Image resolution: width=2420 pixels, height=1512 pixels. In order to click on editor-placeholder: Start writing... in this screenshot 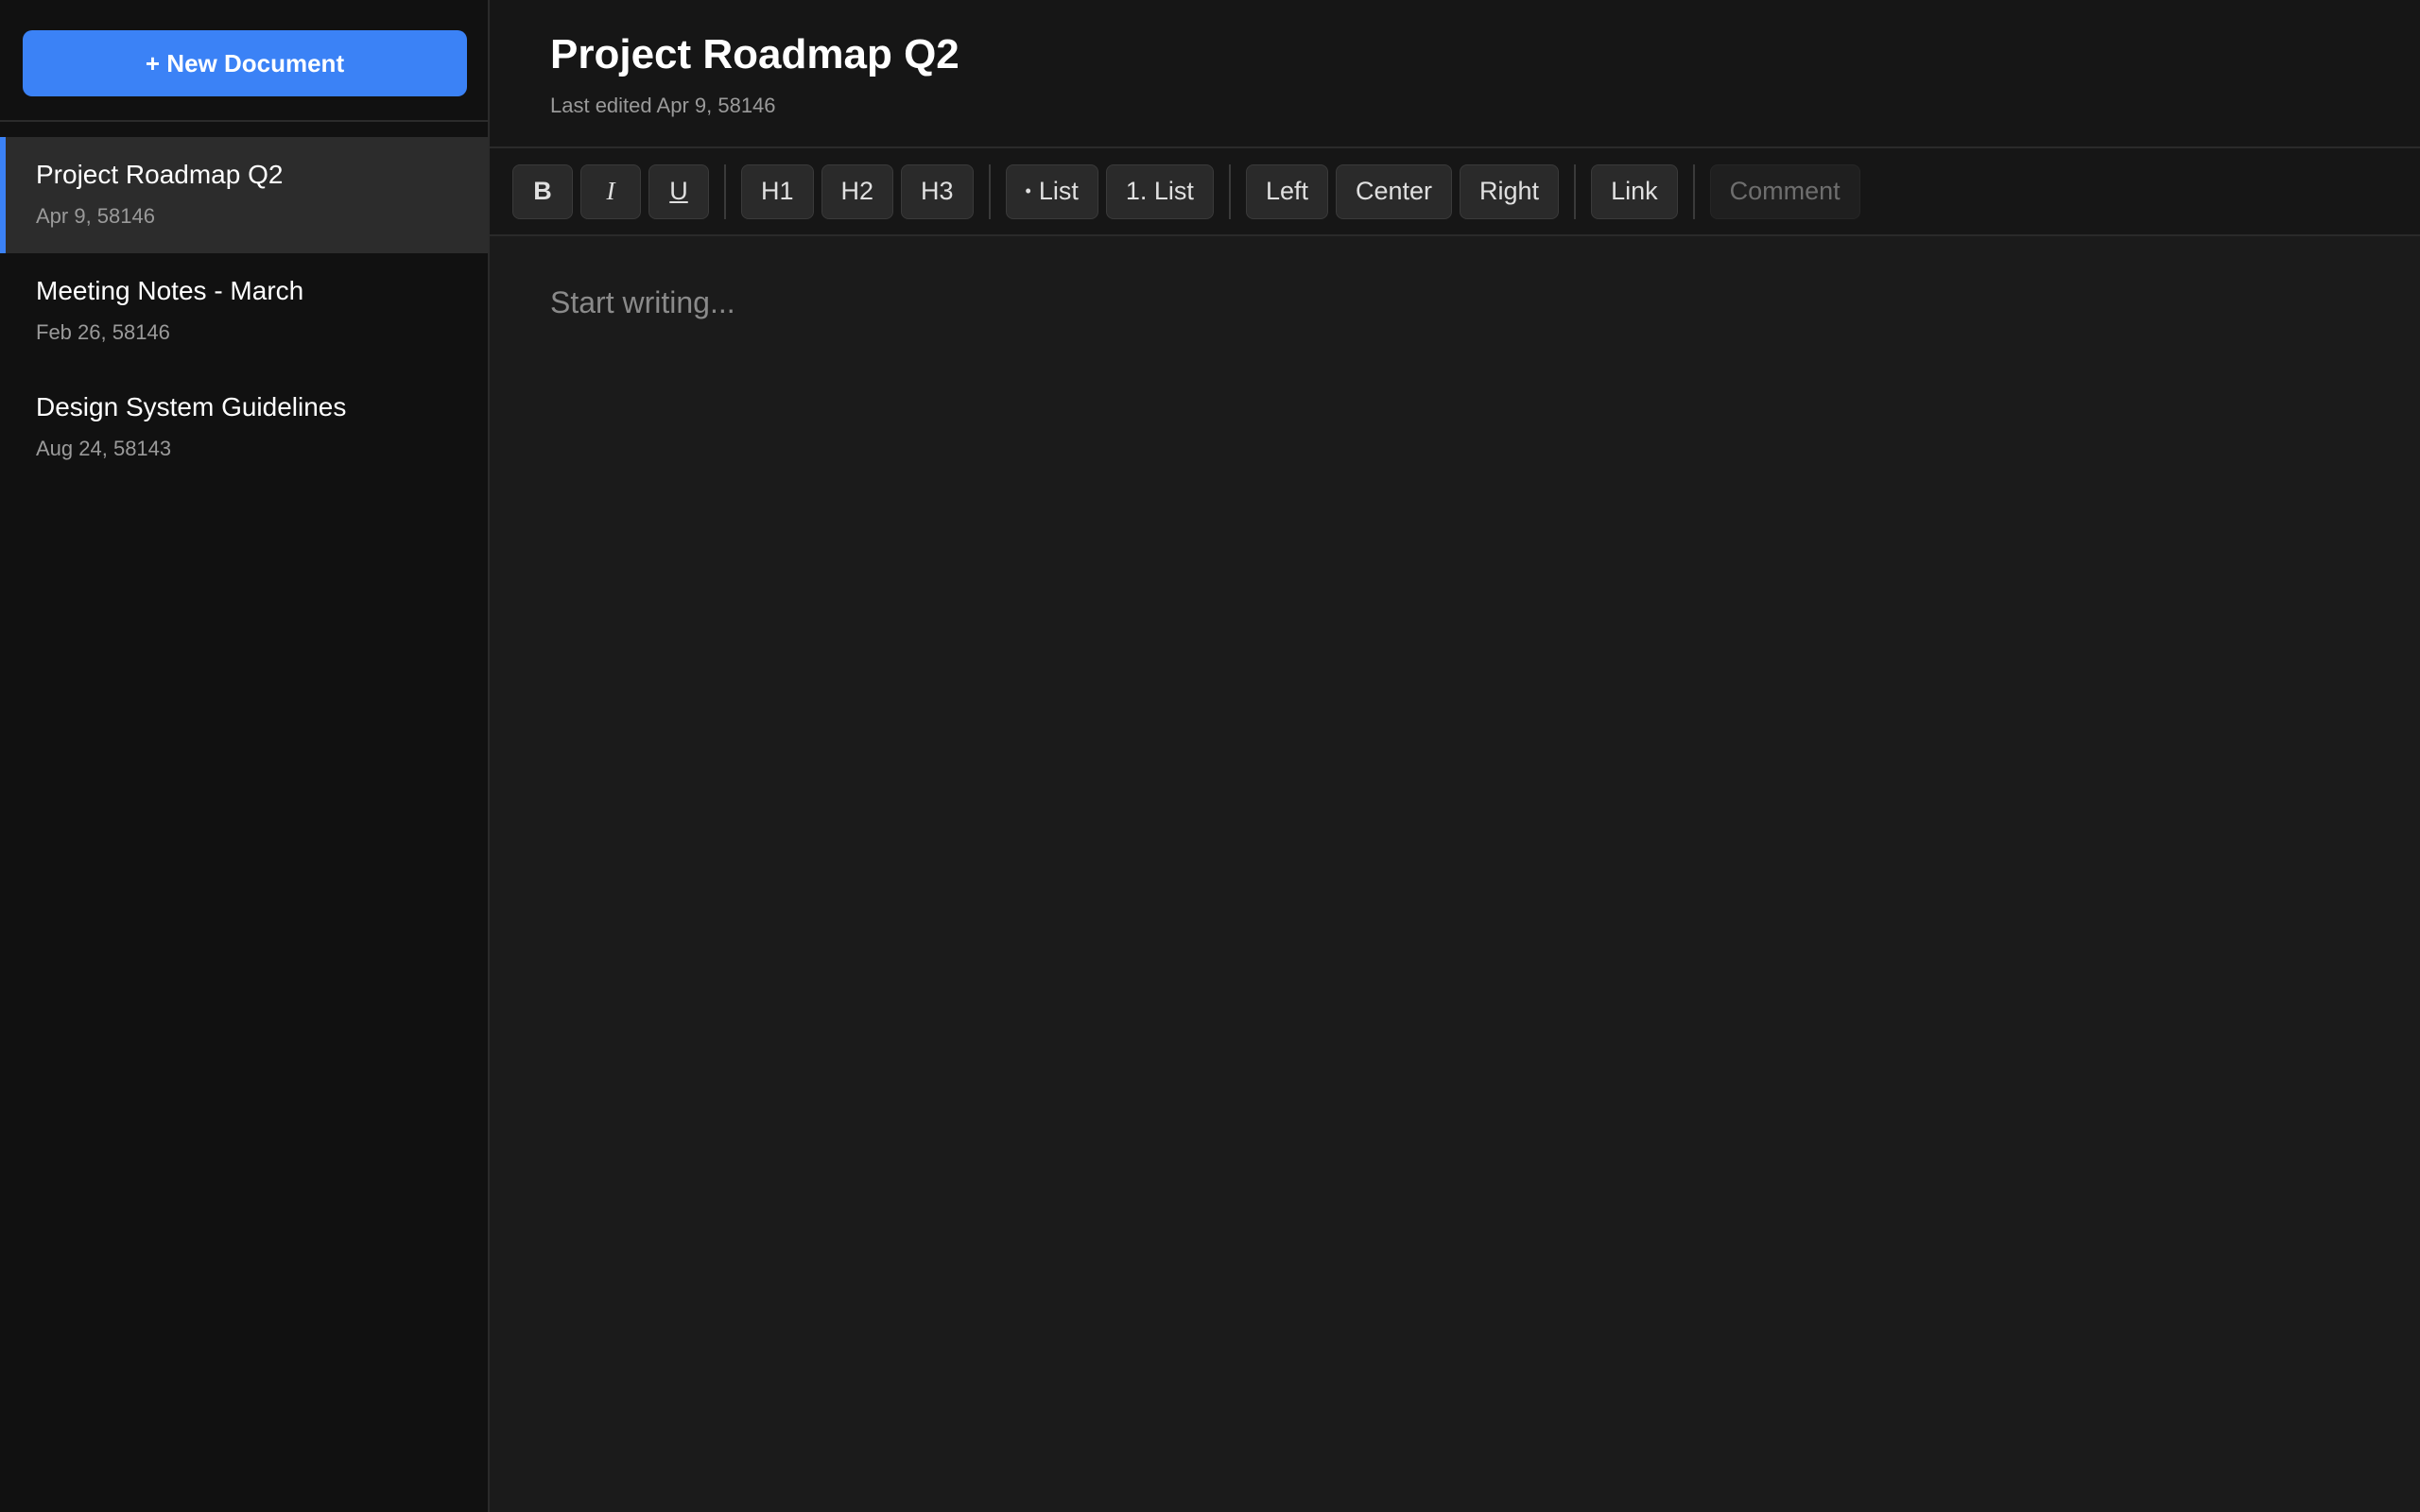, I will do `click(642, 302)`.